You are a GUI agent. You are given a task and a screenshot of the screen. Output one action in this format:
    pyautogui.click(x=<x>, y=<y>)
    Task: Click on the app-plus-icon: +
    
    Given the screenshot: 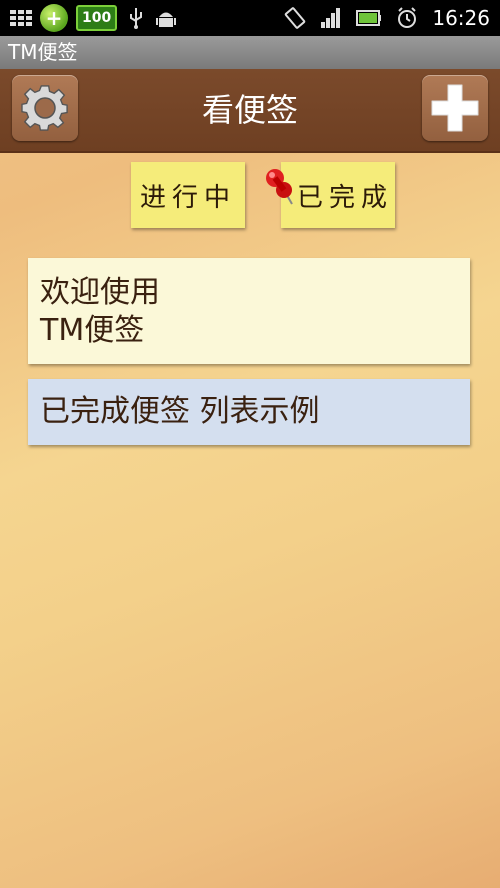 What is the action you would take?
    pyautogui.click(x=54, y=18)
    